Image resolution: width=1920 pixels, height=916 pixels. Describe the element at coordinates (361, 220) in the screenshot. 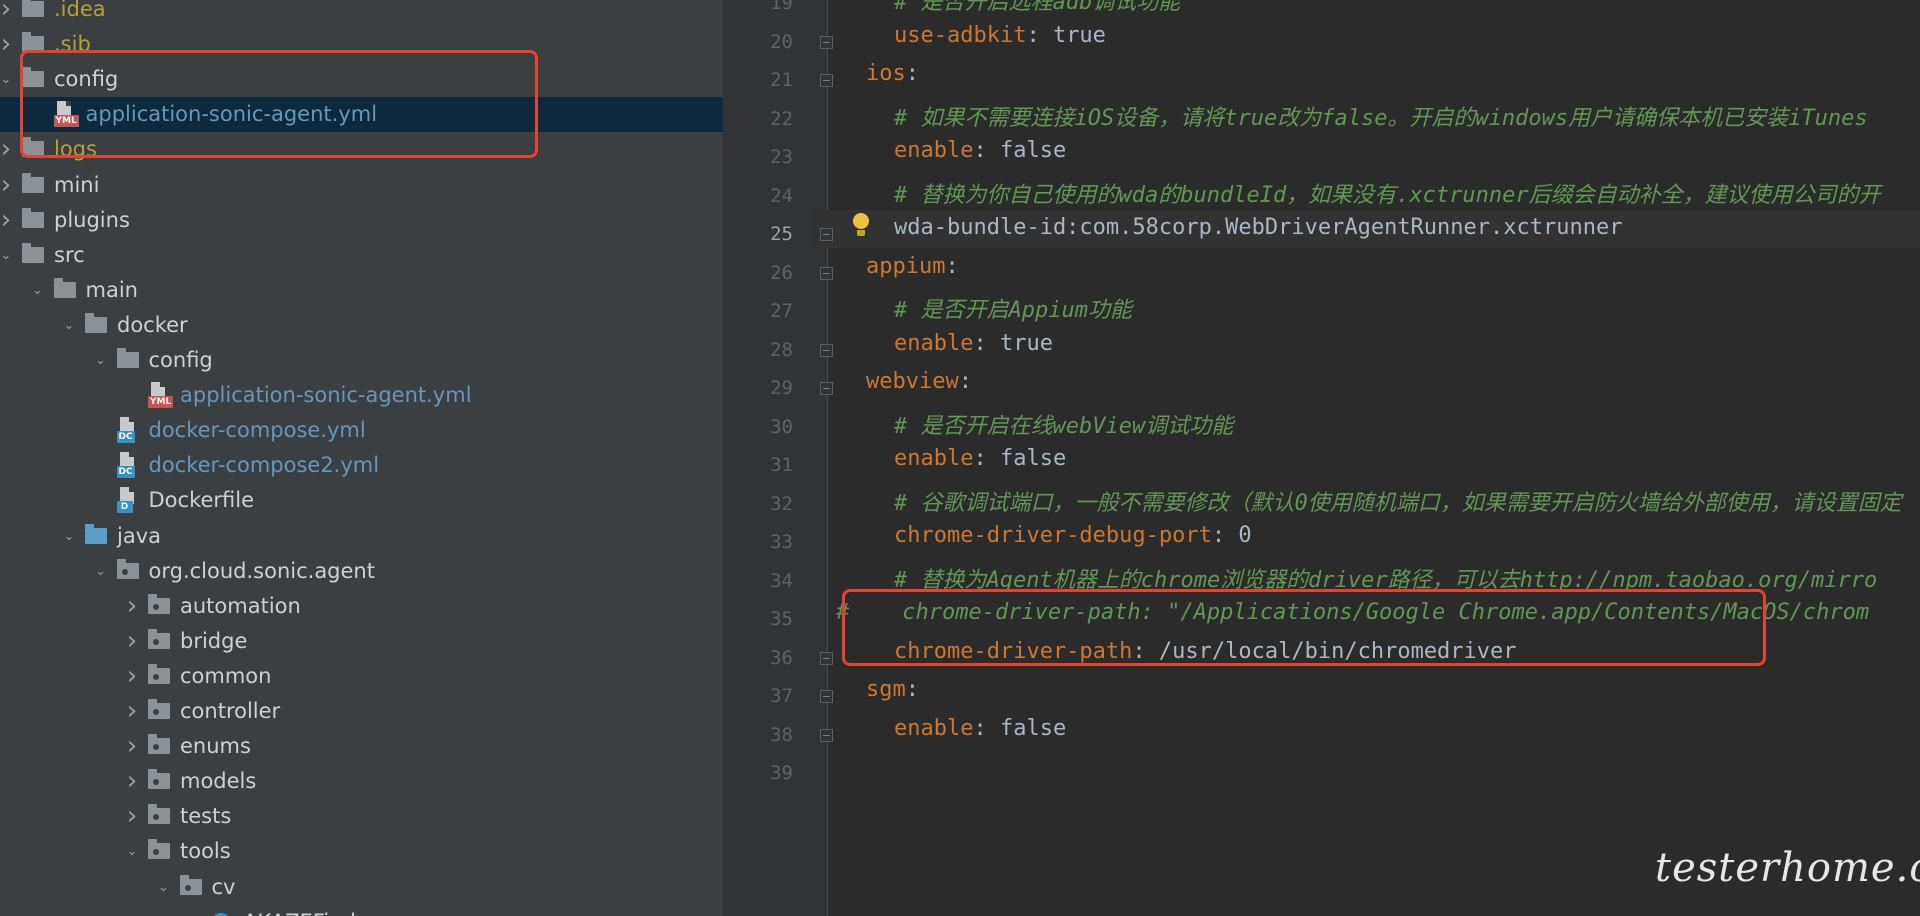

I see `tree-item: › plugins` at that location.